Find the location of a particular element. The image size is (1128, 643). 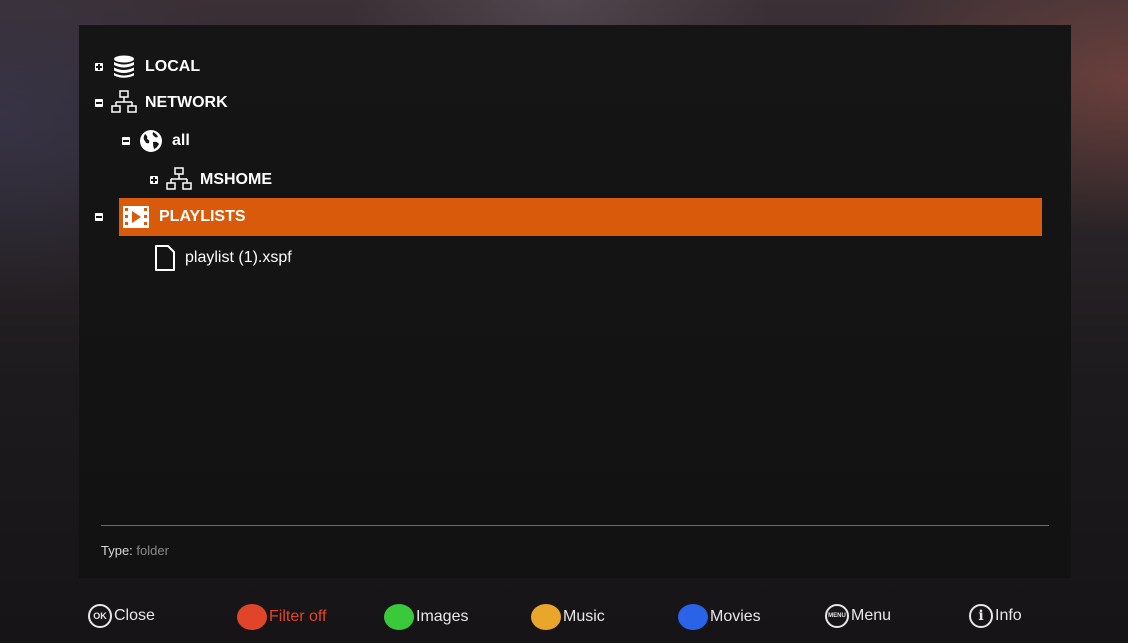

type-value: folder is located at coordinates (152, 550).